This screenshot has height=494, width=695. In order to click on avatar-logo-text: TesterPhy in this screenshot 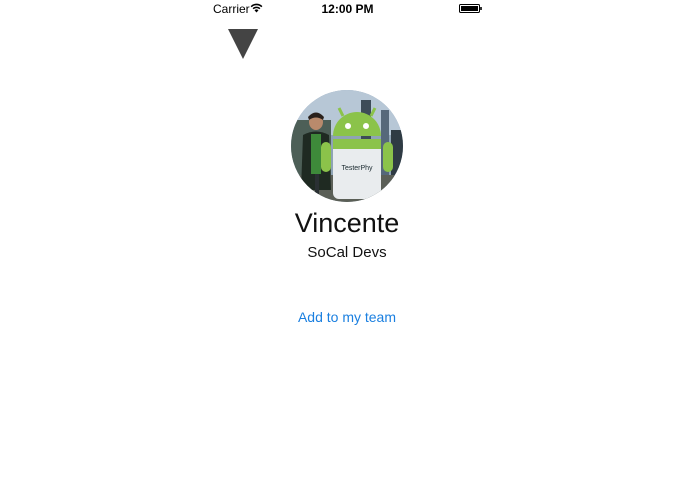, I will do `click(357, 168)`.